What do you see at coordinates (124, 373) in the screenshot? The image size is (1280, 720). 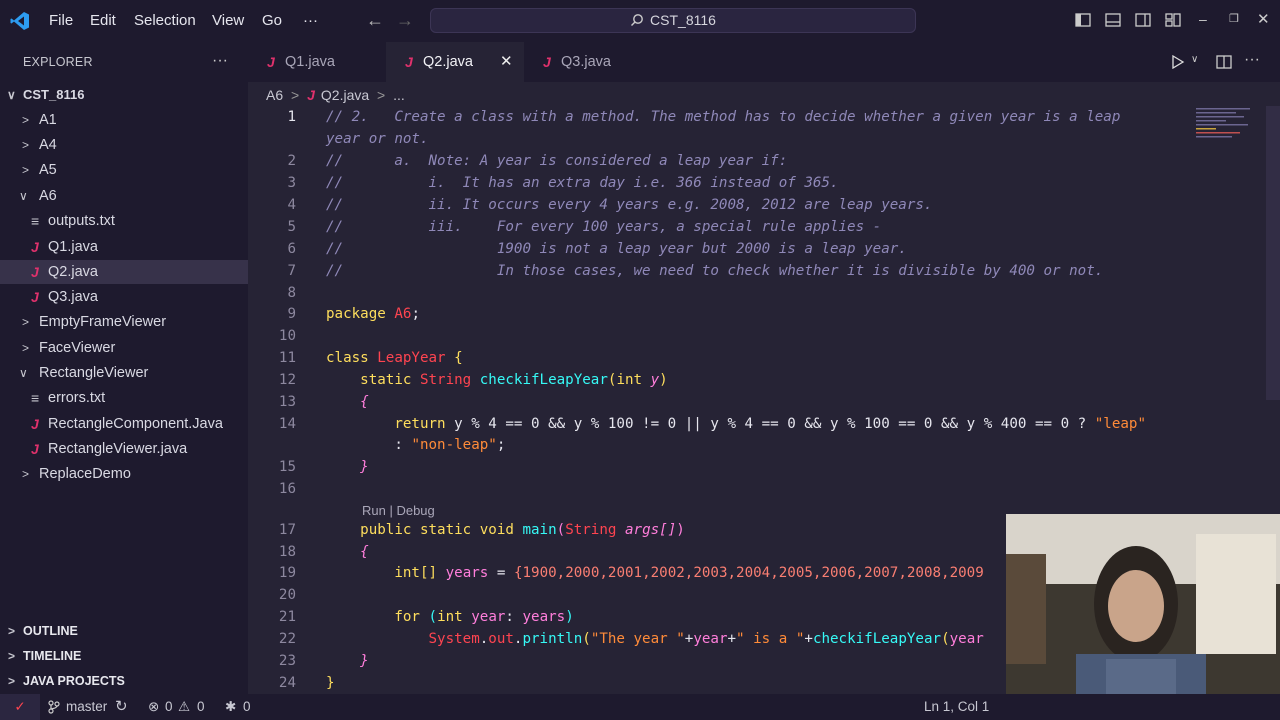 I see `tree-item: ∨ RectangleViewer` at bounding box center [124, 373].